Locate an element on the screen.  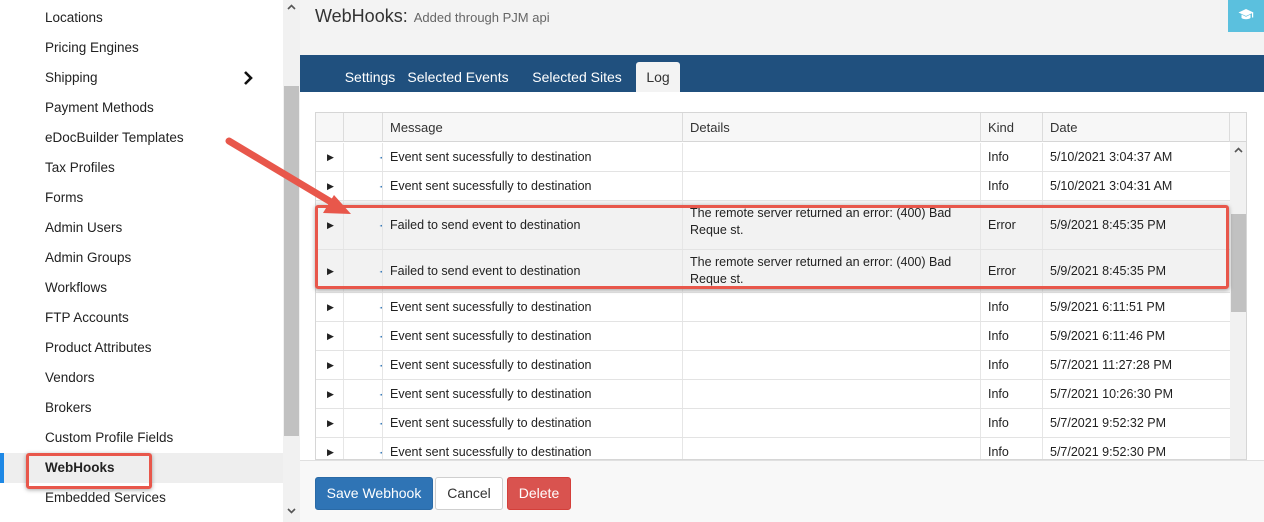
page-title: WebHooks: Added through PJM api is located at coordinates (432, 16).